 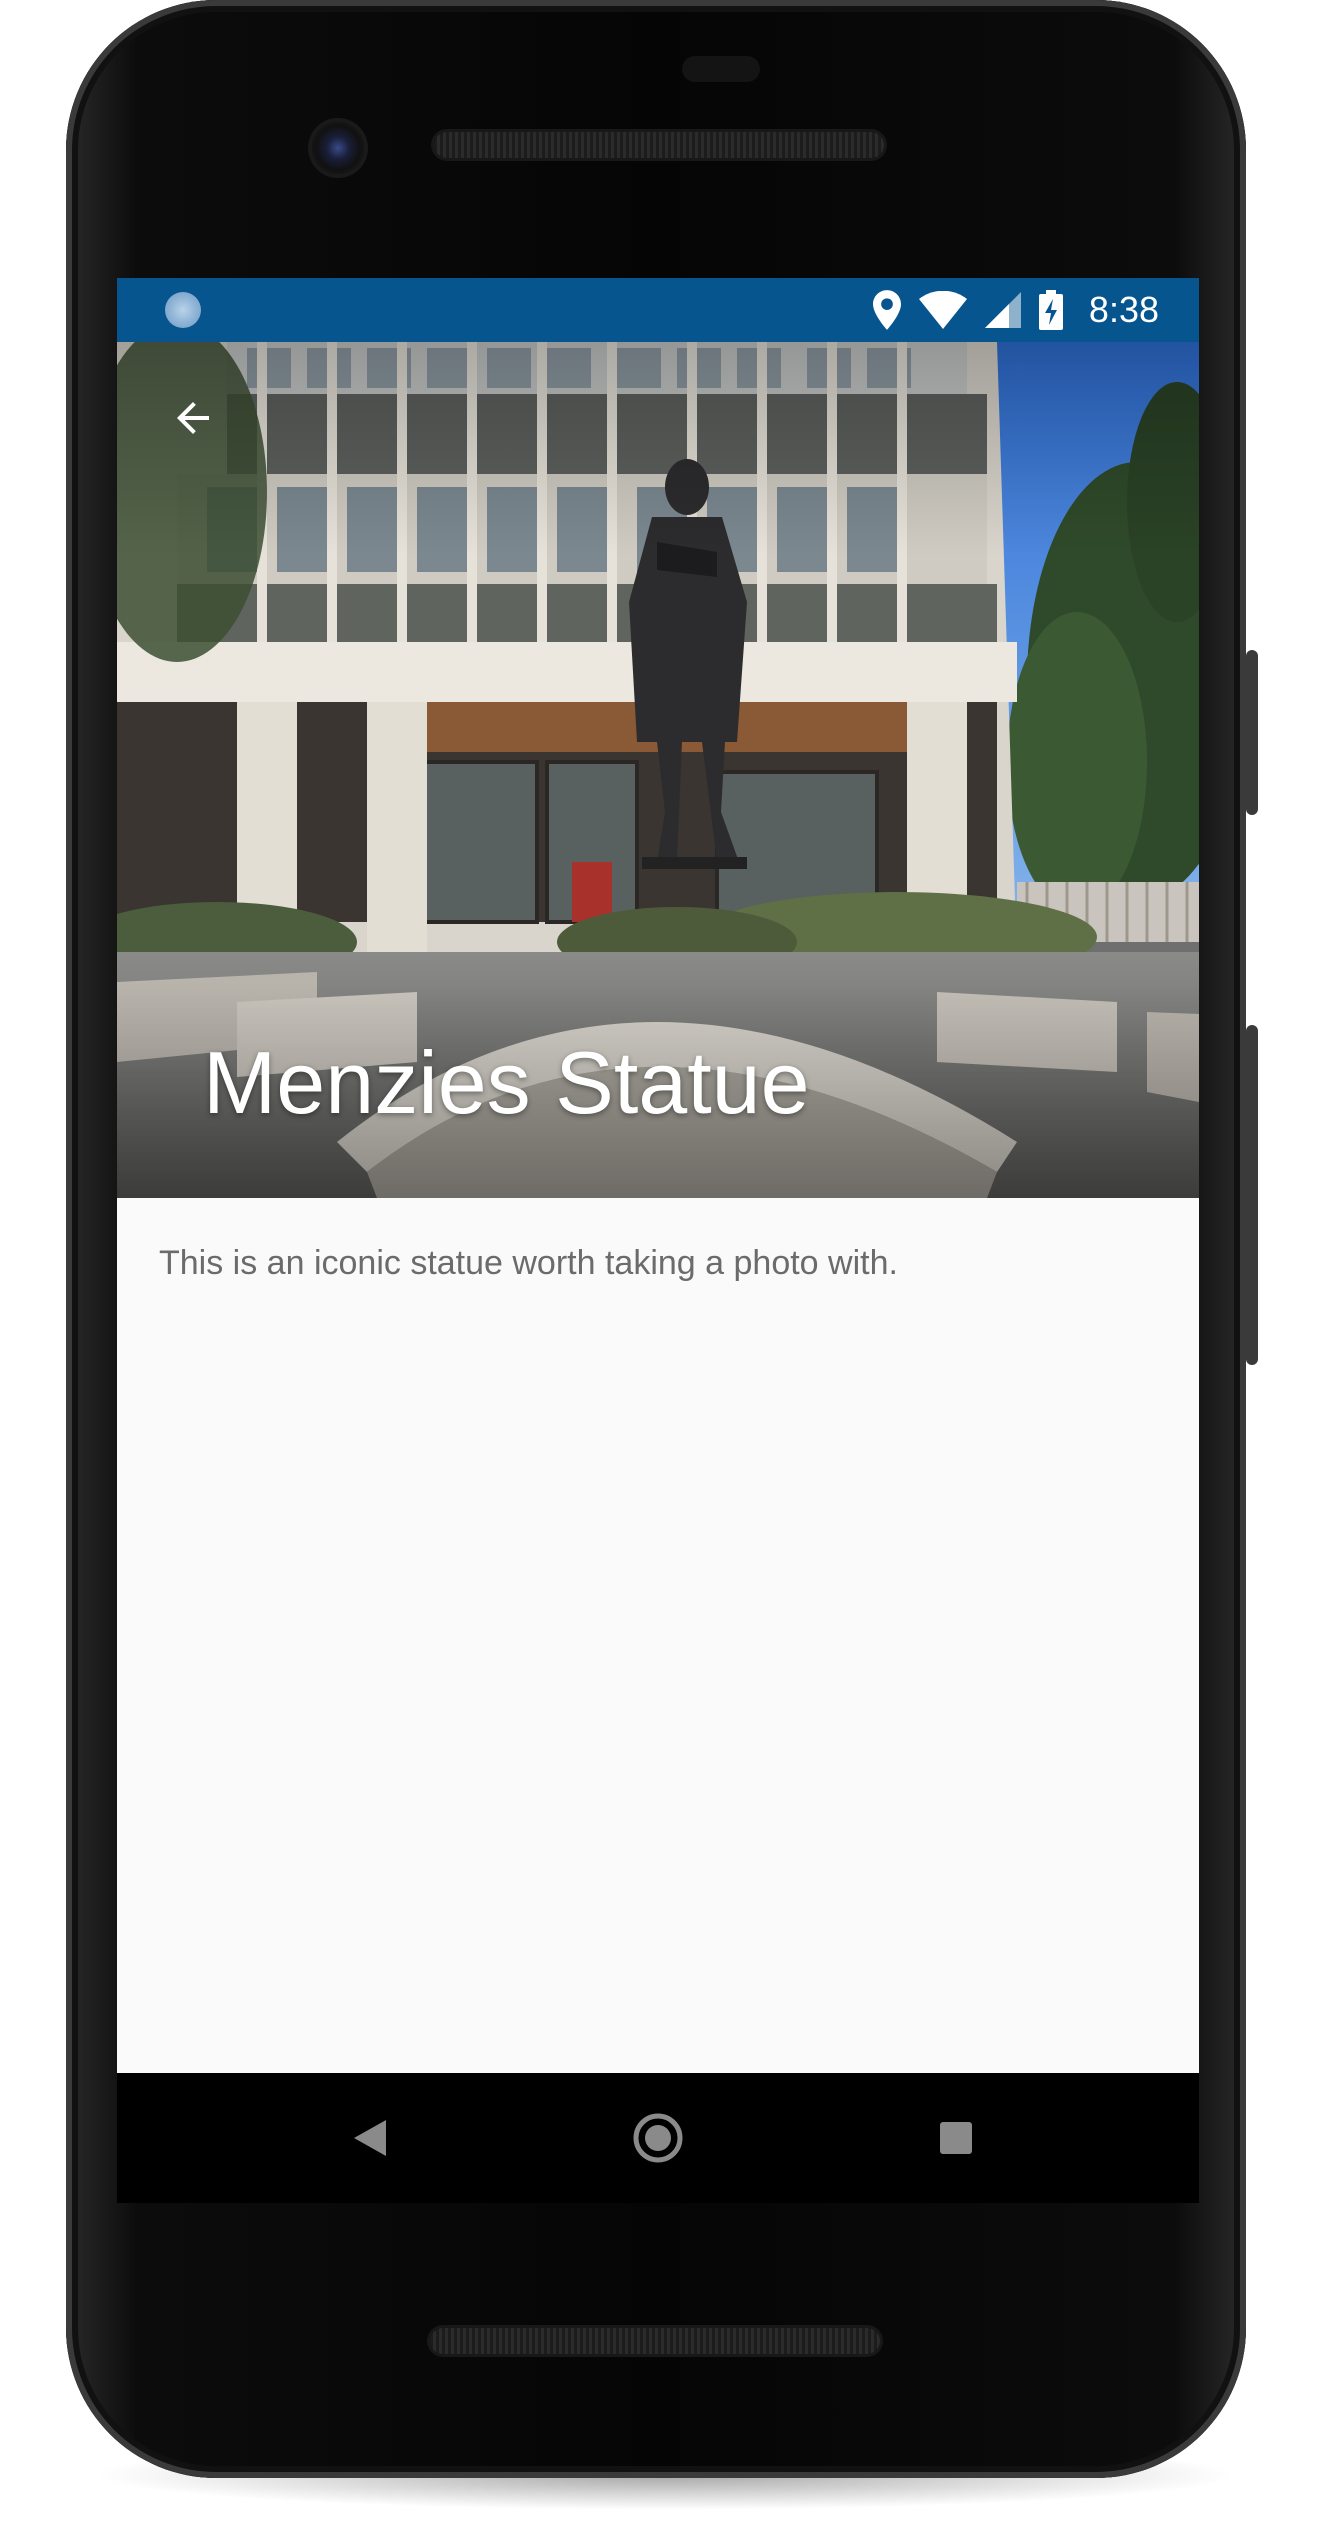 I want to click on earpiece-slot, so click(x=721, y=69).